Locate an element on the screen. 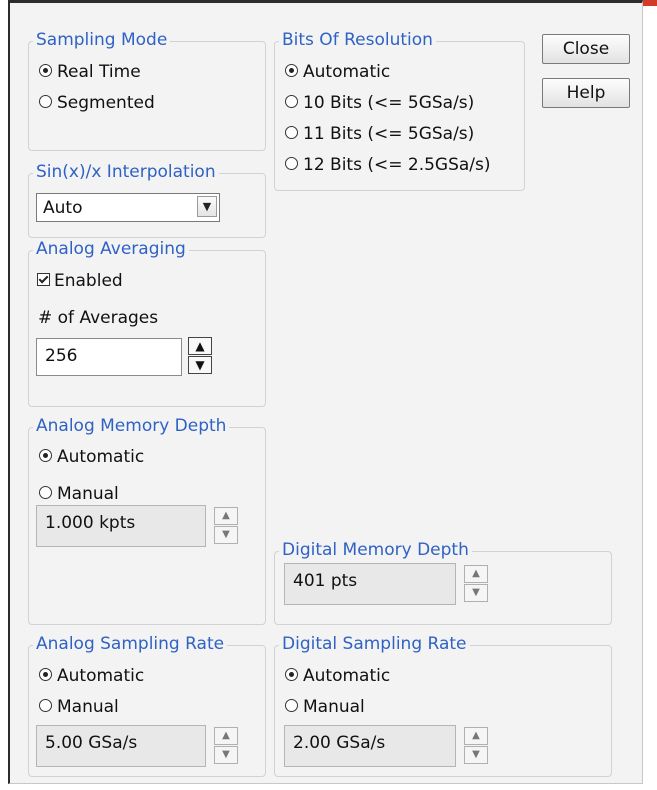  digital-memory-depth-value: 401 pts is located at coordinates (325, 581).